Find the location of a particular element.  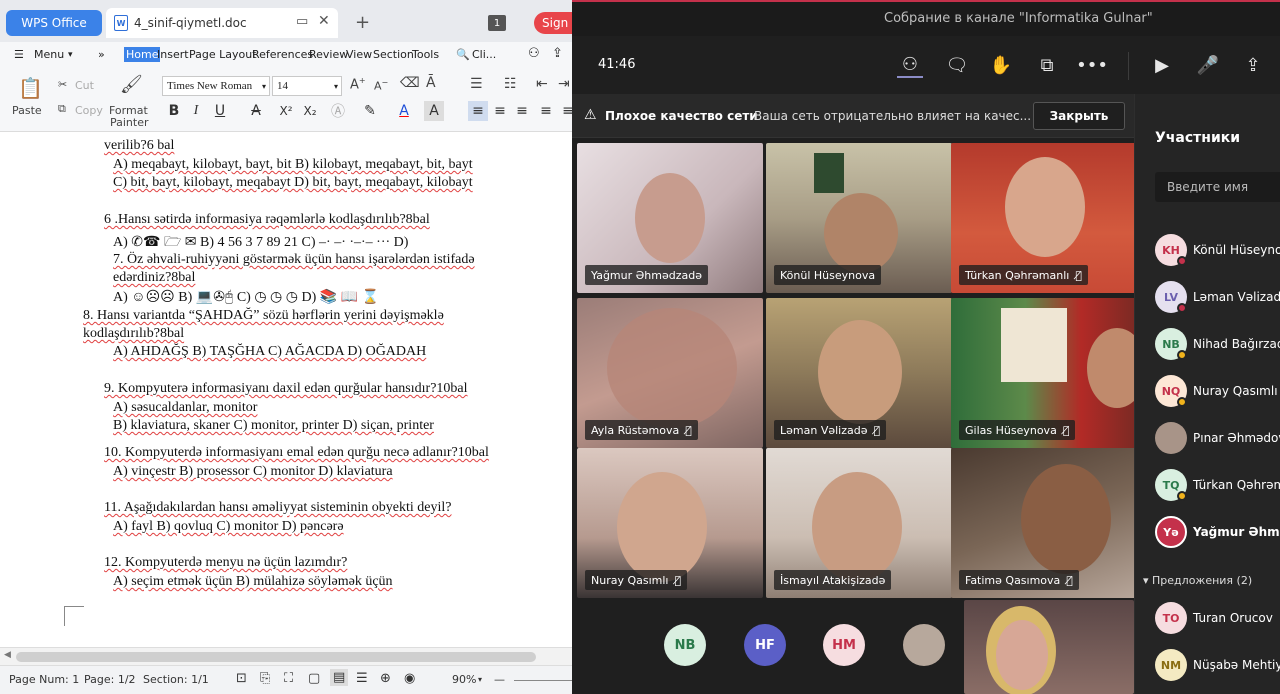

numbering-icon: ☷ is located at coordinates (510, 84).